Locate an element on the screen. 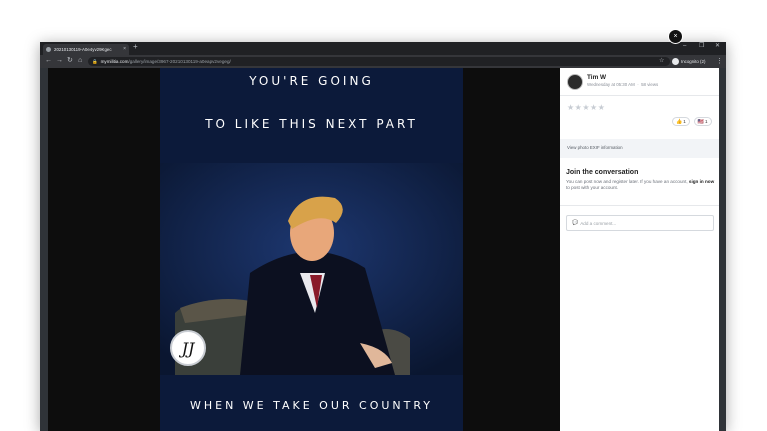 The image size is (767, 431). meme-text-line-1: YOU'RE GOING is located at coordinates (311, 81).